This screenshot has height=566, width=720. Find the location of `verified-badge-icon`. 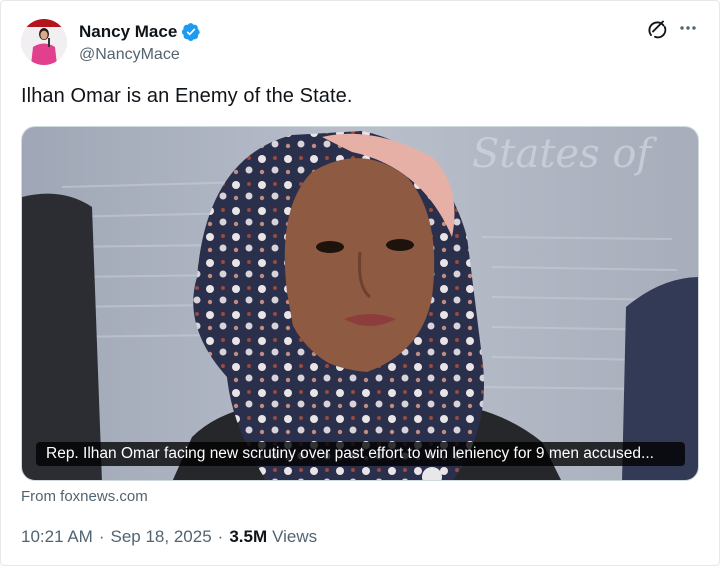

verified-badge-icon is located at coordinates (191, 32).